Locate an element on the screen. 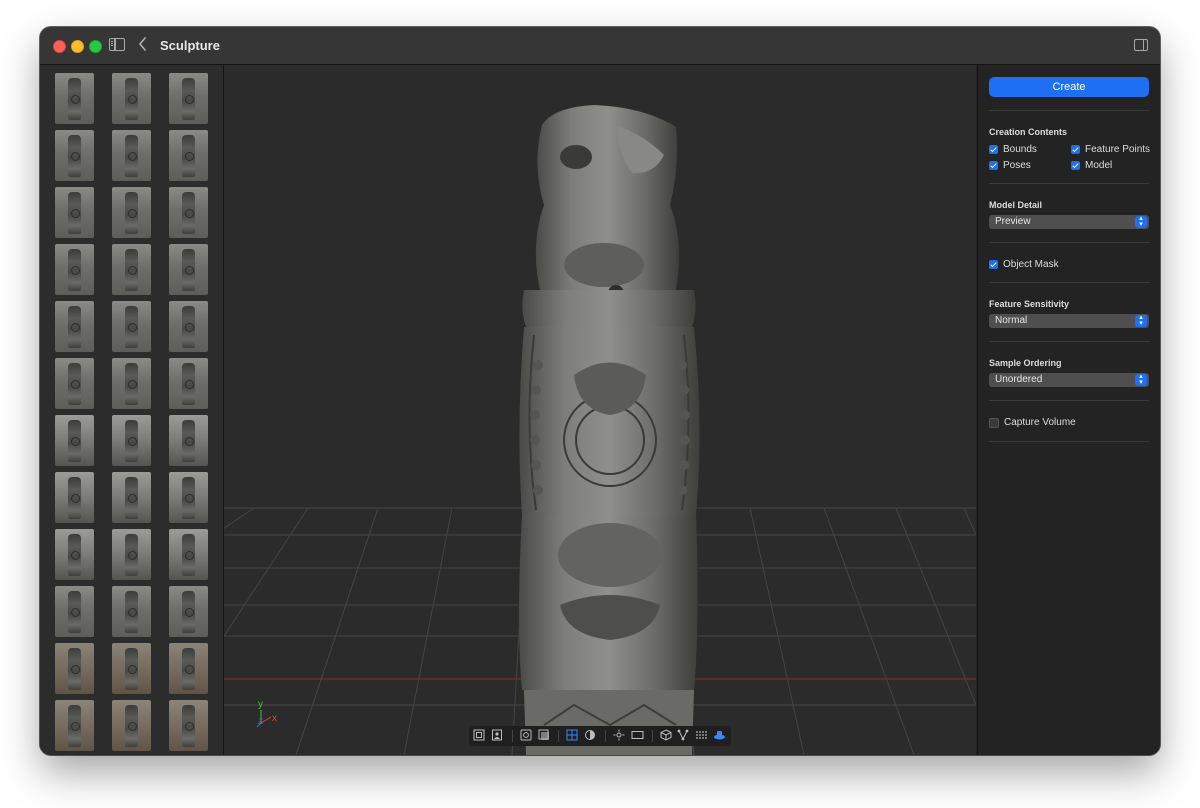  object-mask-checkbox: Object Mask is located at coordinates (1024, 264).